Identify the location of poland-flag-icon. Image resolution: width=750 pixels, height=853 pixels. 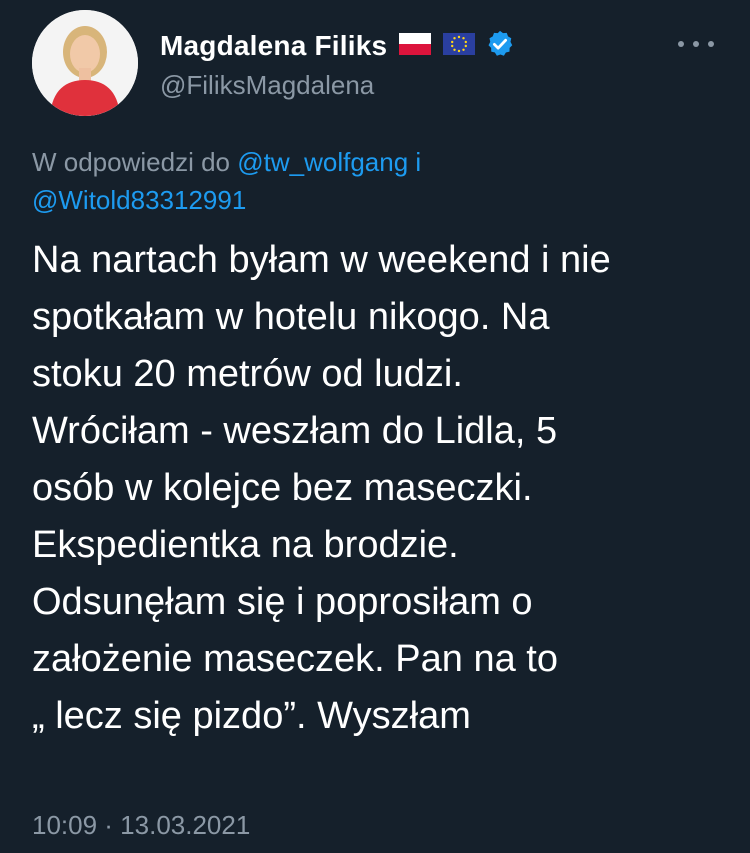
(415, 46).